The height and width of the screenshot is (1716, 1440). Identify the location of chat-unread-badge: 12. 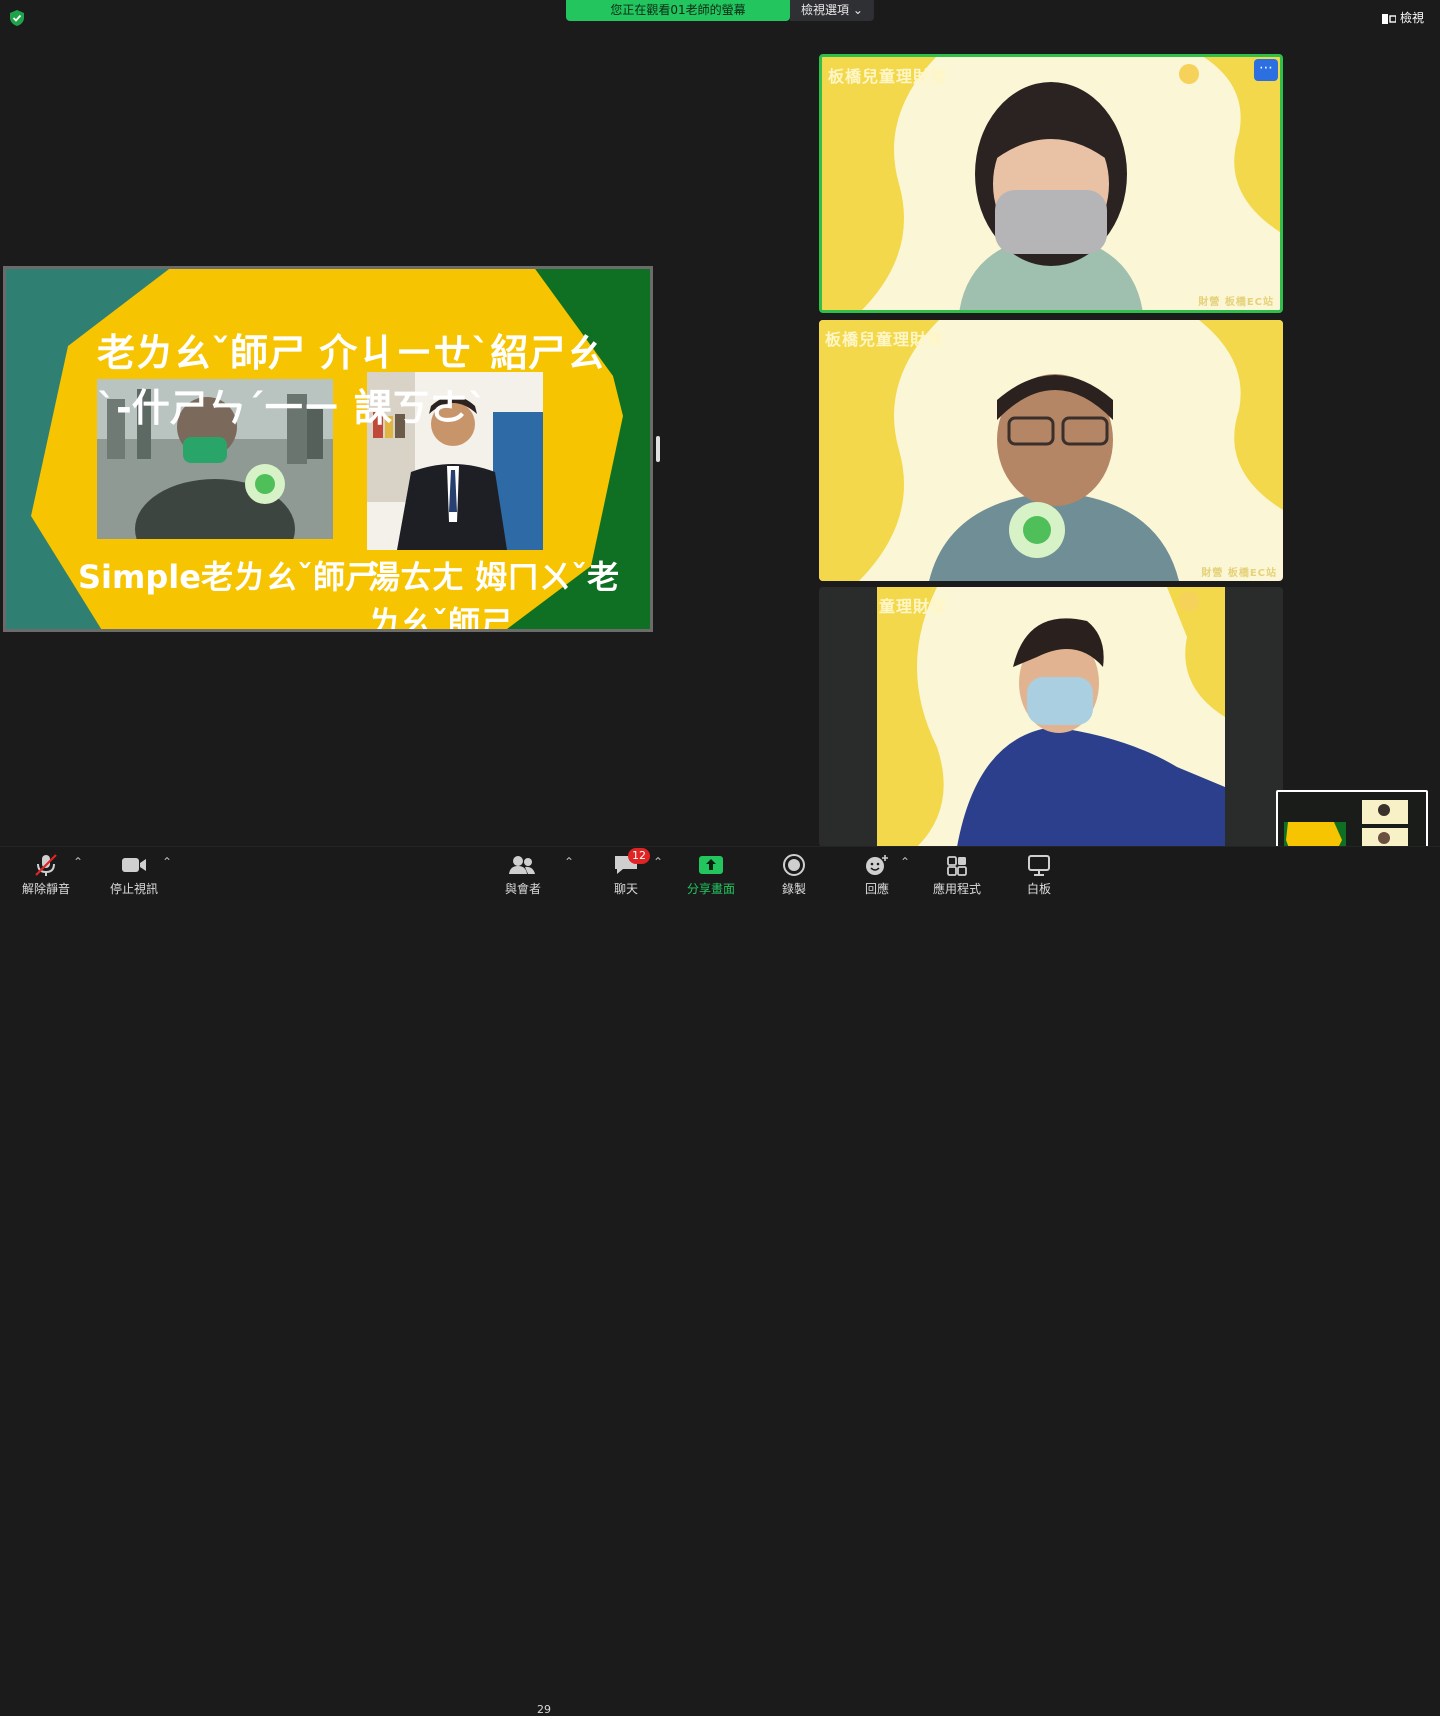
(639, 856).